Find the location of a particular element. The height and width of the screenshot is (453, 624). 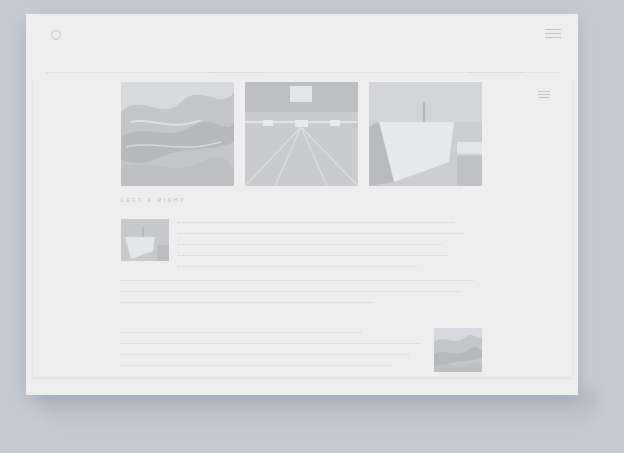

header-divider is located at coordinates (303, 72).